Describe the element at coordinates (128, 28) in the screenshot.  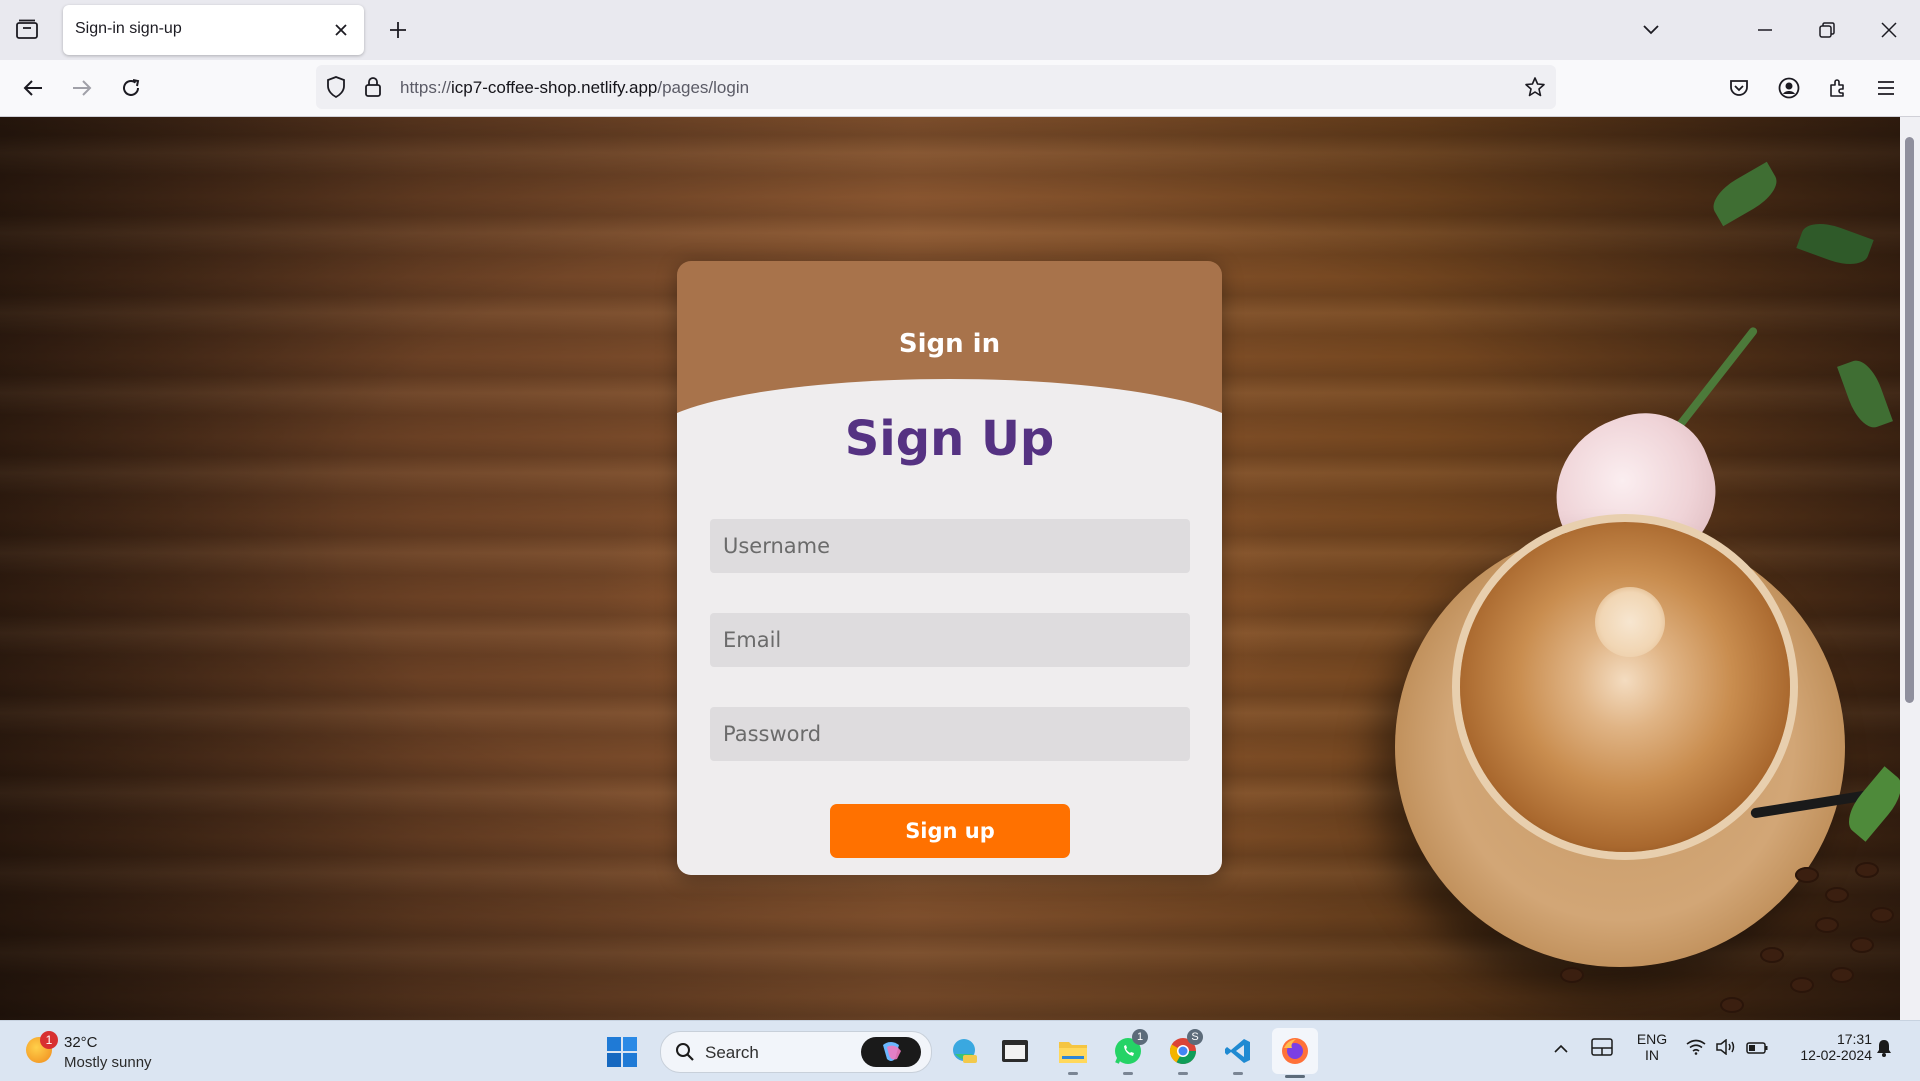
I see `tab-title: Sign-in sign-up` at that location.